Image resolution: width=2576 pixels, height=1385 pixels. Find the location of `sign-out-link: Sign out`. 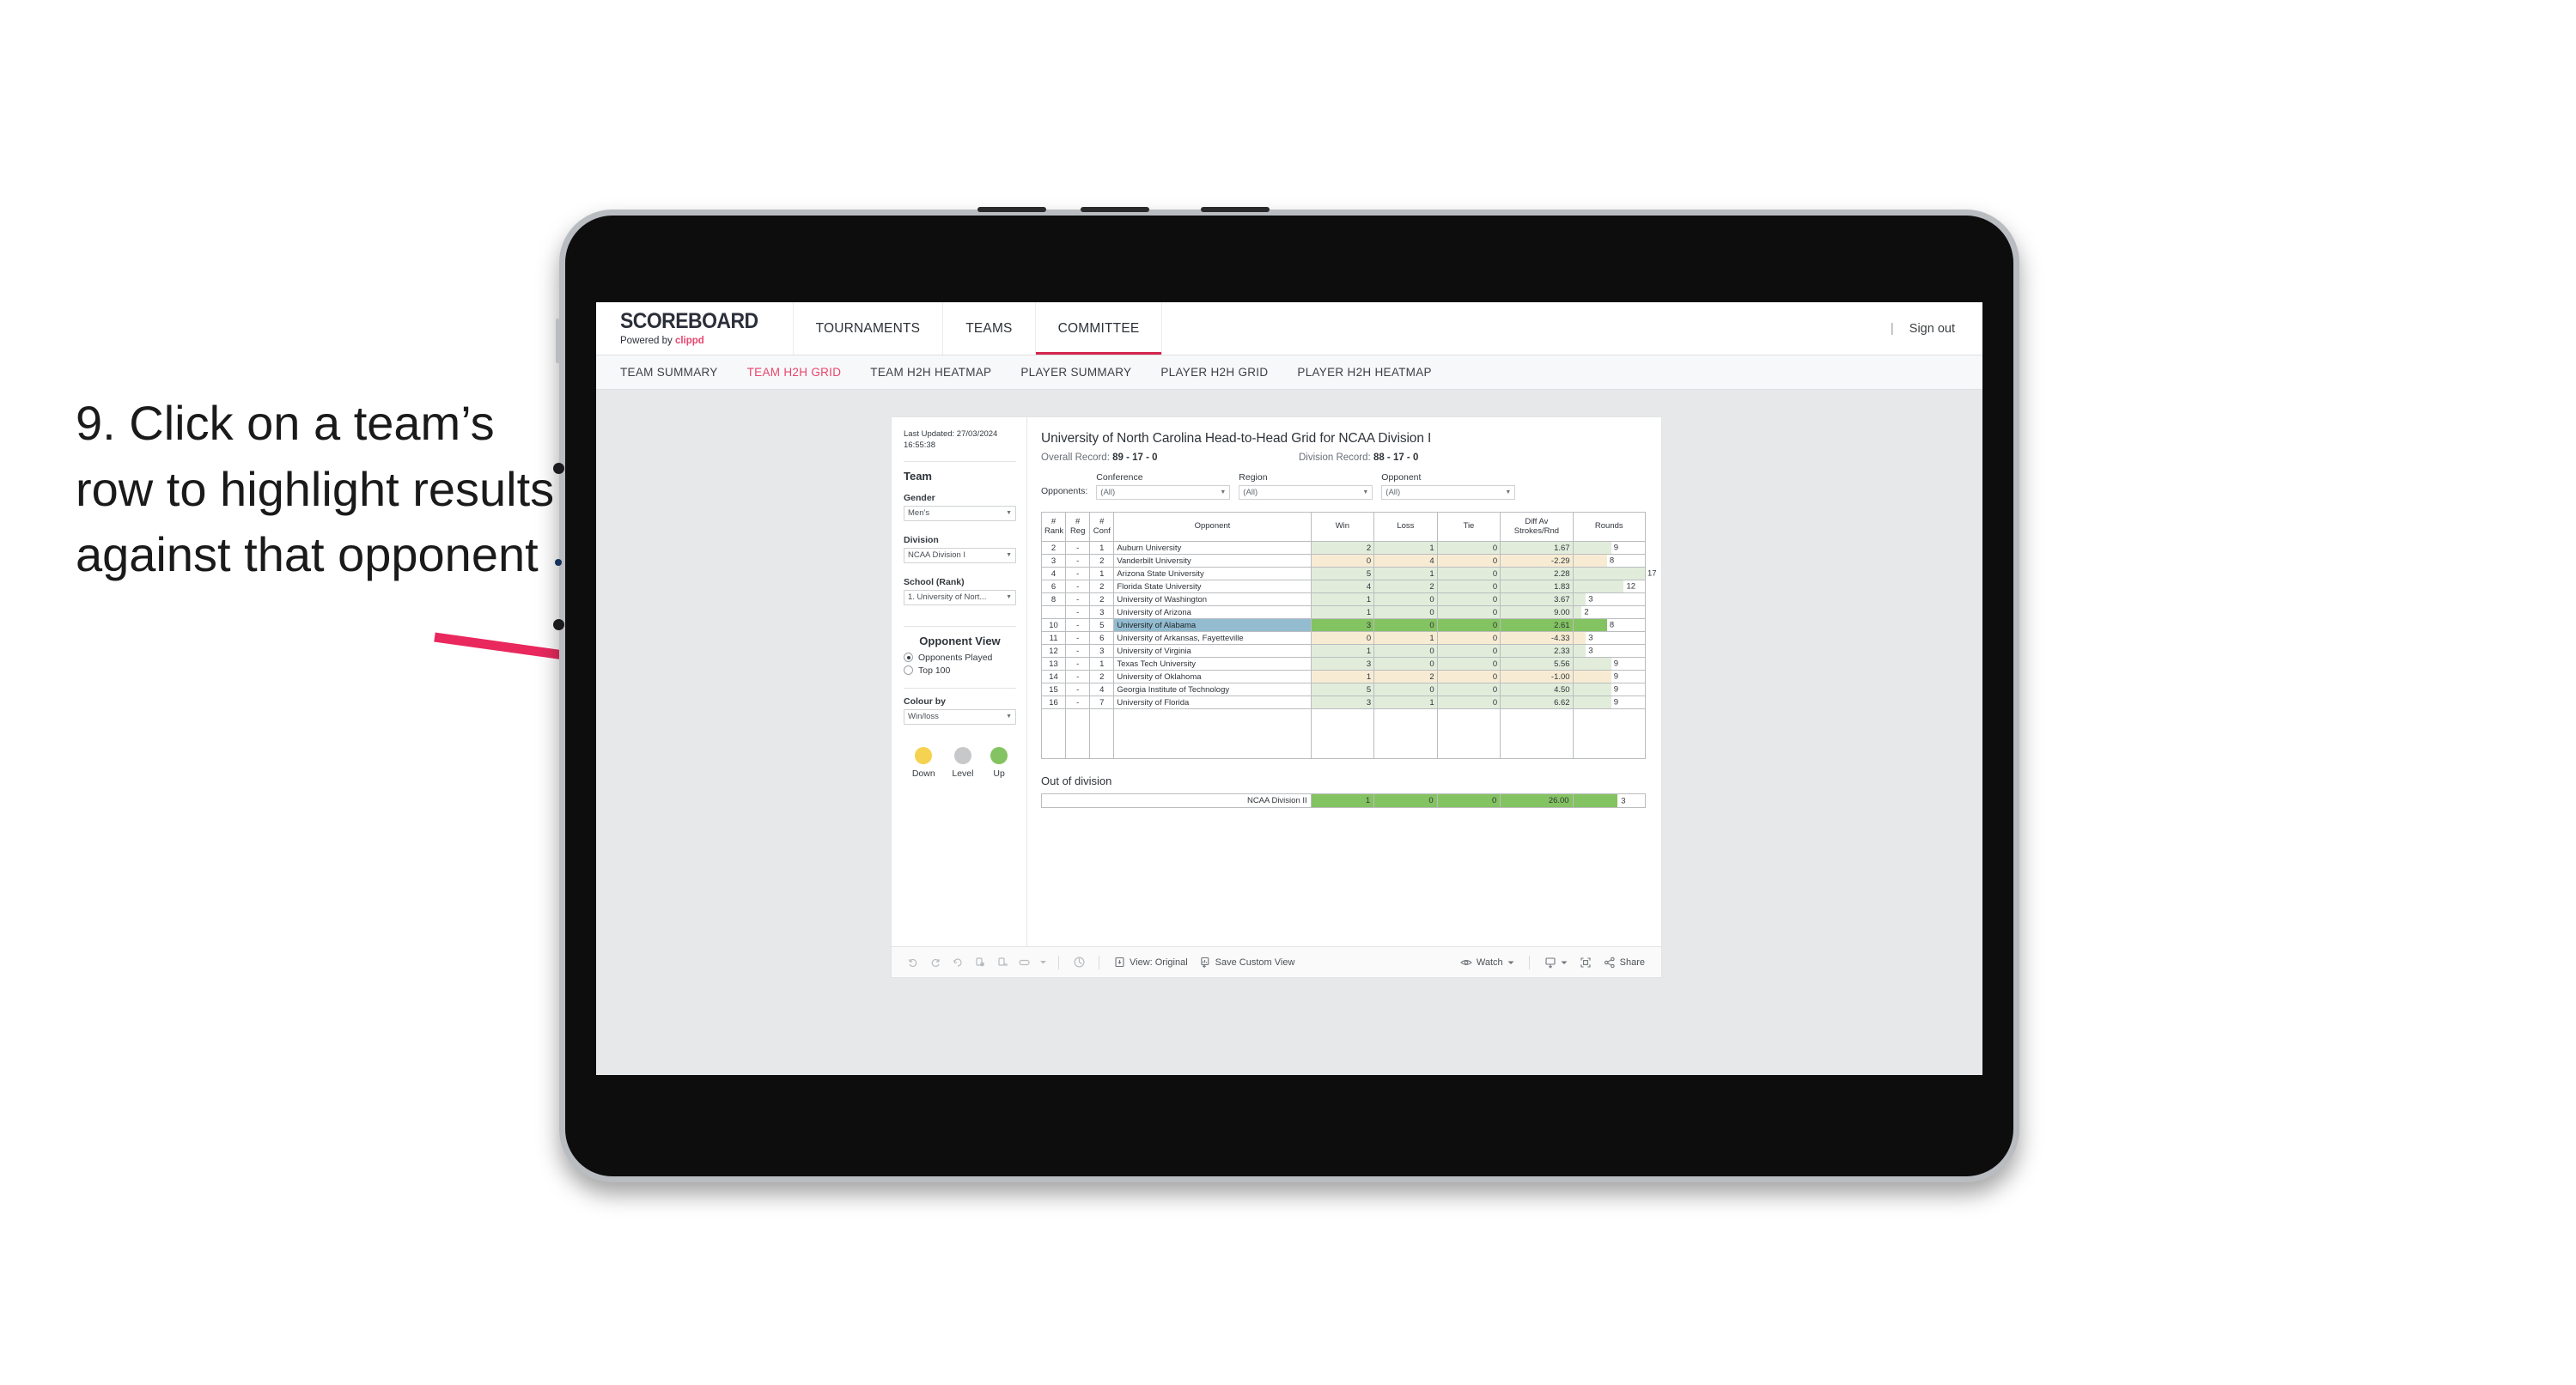

sign-out-link: Sign out is located at coordinates (1932, 329).